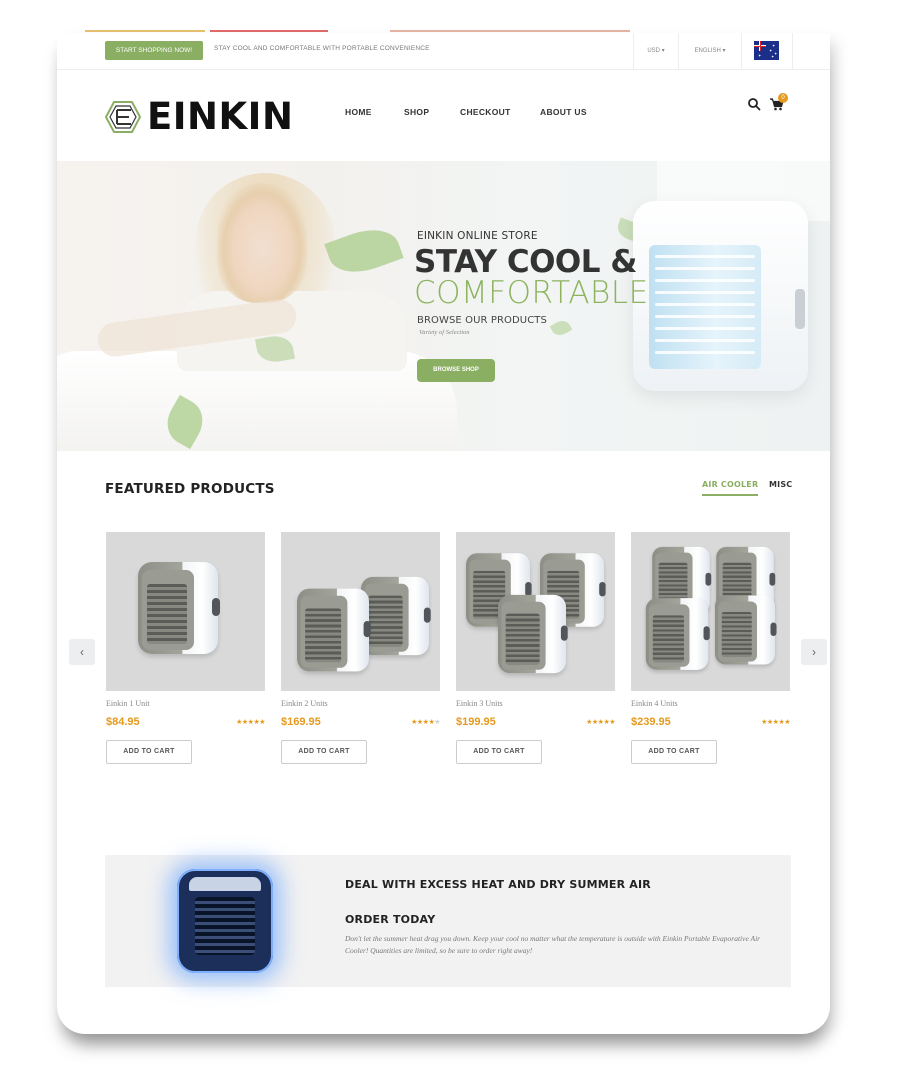 This screenshot has height=1080, width=904. What do you see at coordinates (498, 884) in the screenshot?
I see `deal-heading: DEAL WITH EXCESS HEAT AND DRY SUMMER AIR` at bounding box center [498, 884].